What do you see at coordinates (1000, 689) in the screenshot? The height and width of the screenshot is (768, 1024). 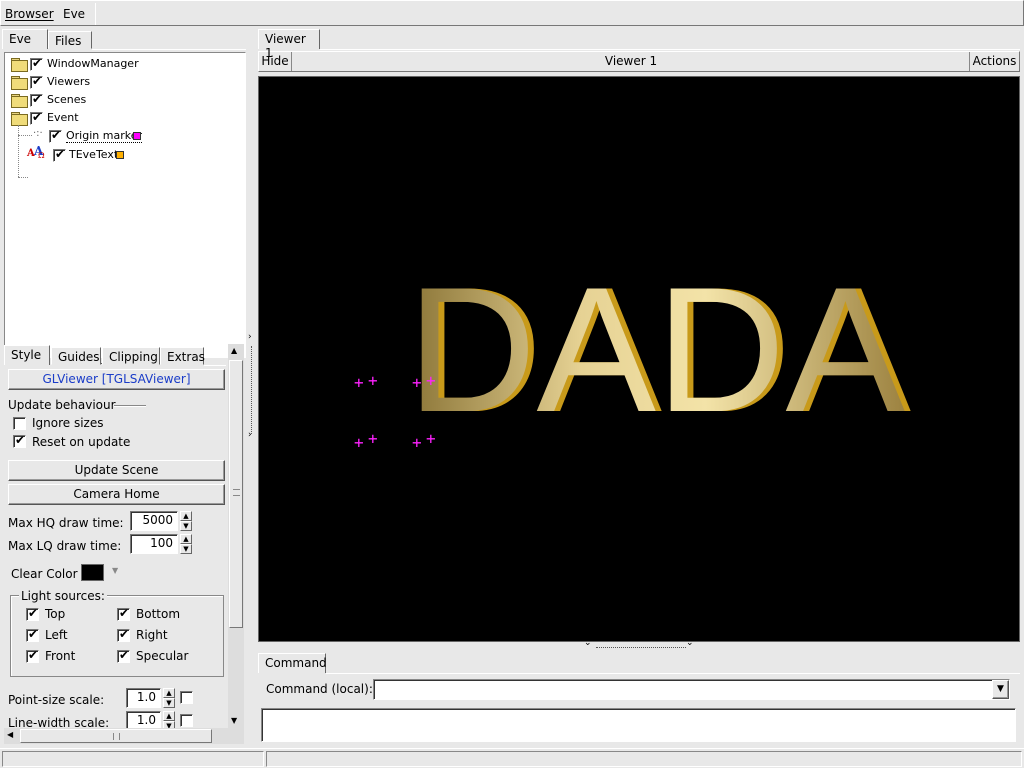 I see `command-history-dropdown: ▼` at bounding box center [1000, 689].